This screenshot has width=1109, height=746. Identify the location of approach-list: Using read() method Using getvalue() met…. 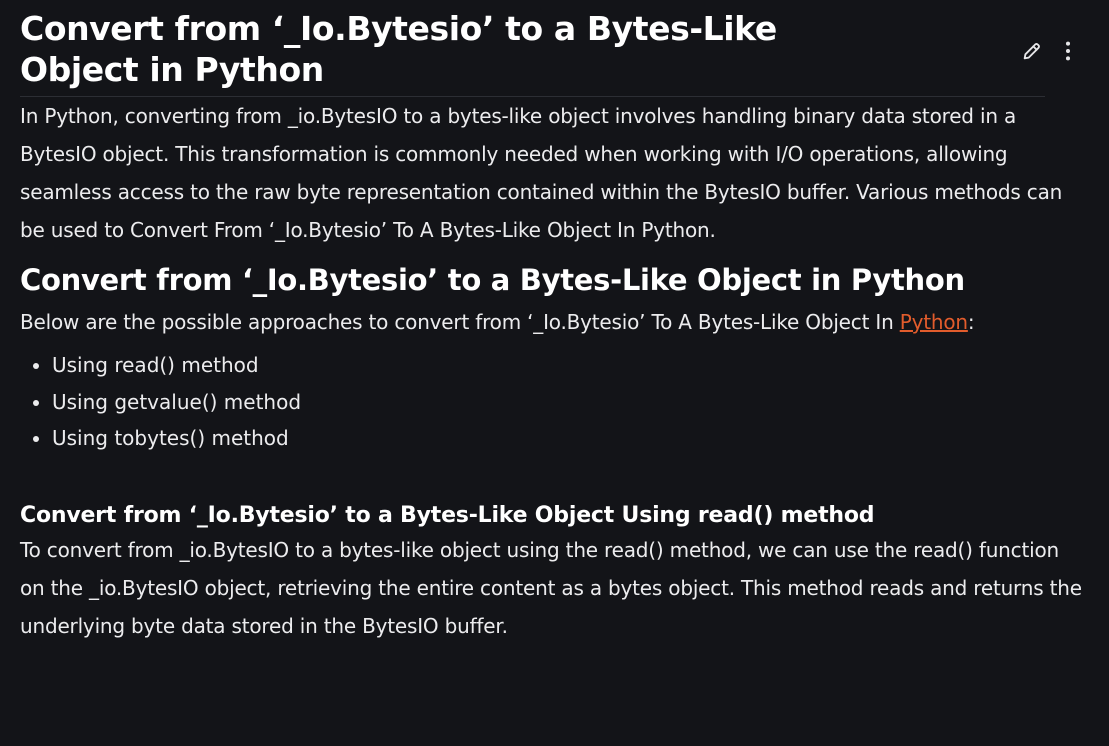
(554, 402).